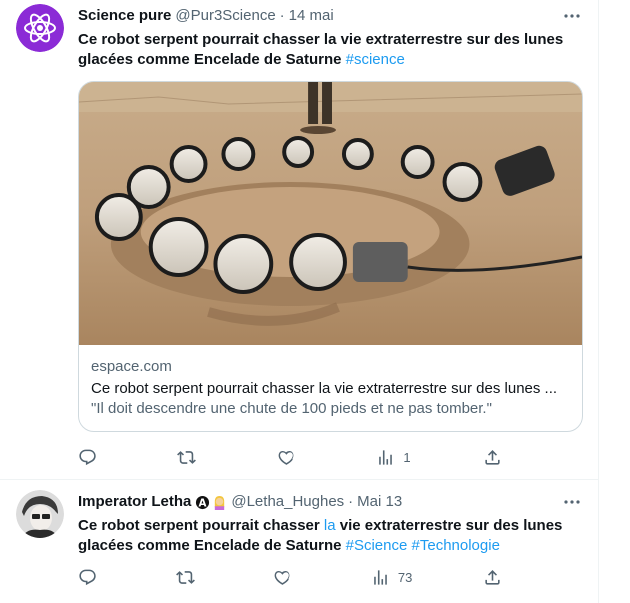 This screenshot has width=630, height=603. I want to click on hashtag-link: #Technologie, so click(456, 545).